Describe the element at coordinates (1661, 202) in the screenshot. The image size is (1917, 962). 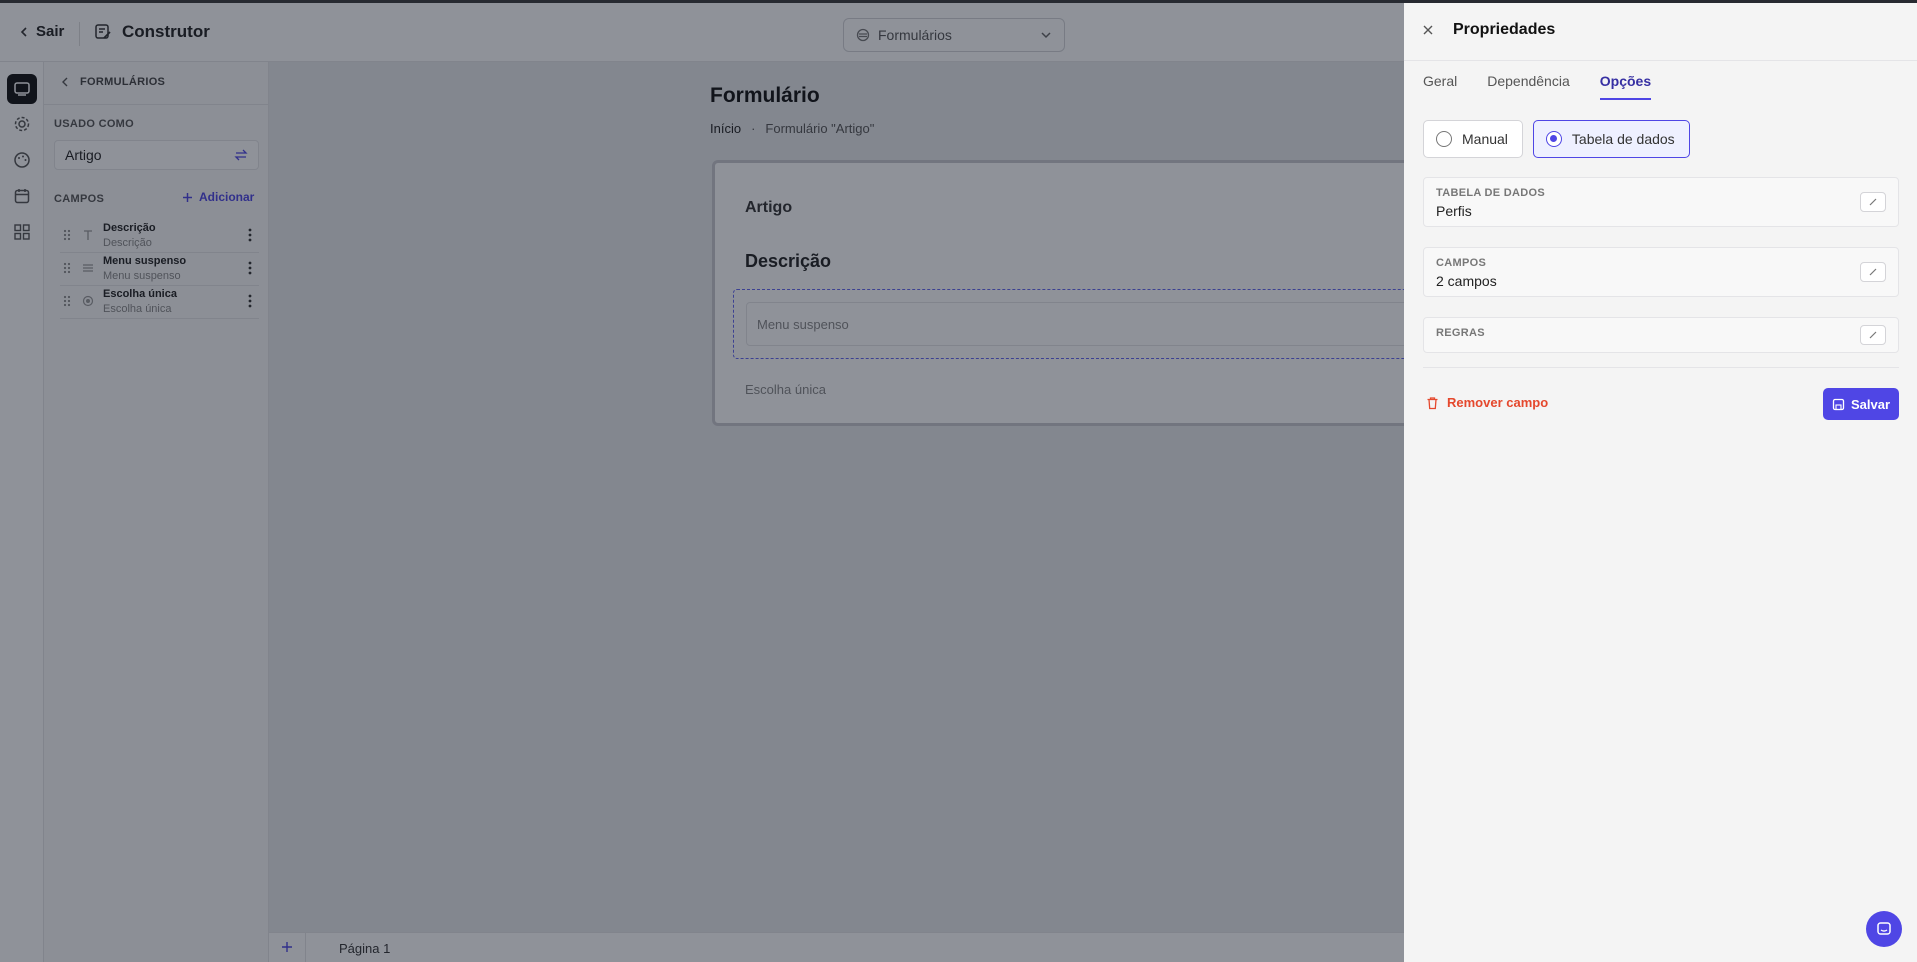
I see `datatable-row: TABELA DE DADOS Perfis` at that location.